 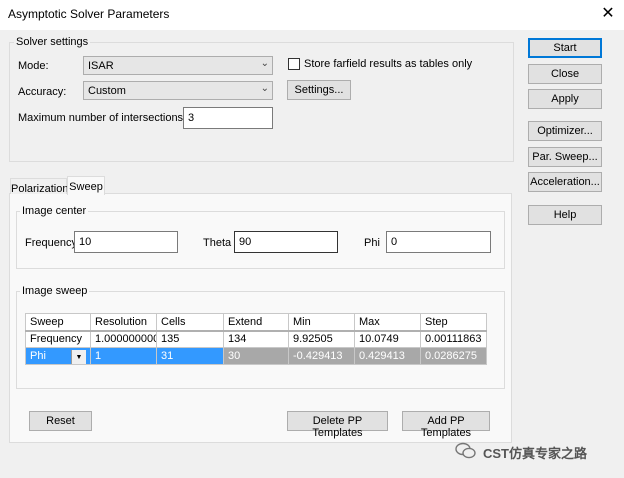 What do you see at coordinates (123, 339) in the screenshot?
I see `table-cell: 1.00000000000000` at bounding box center [123, 339].